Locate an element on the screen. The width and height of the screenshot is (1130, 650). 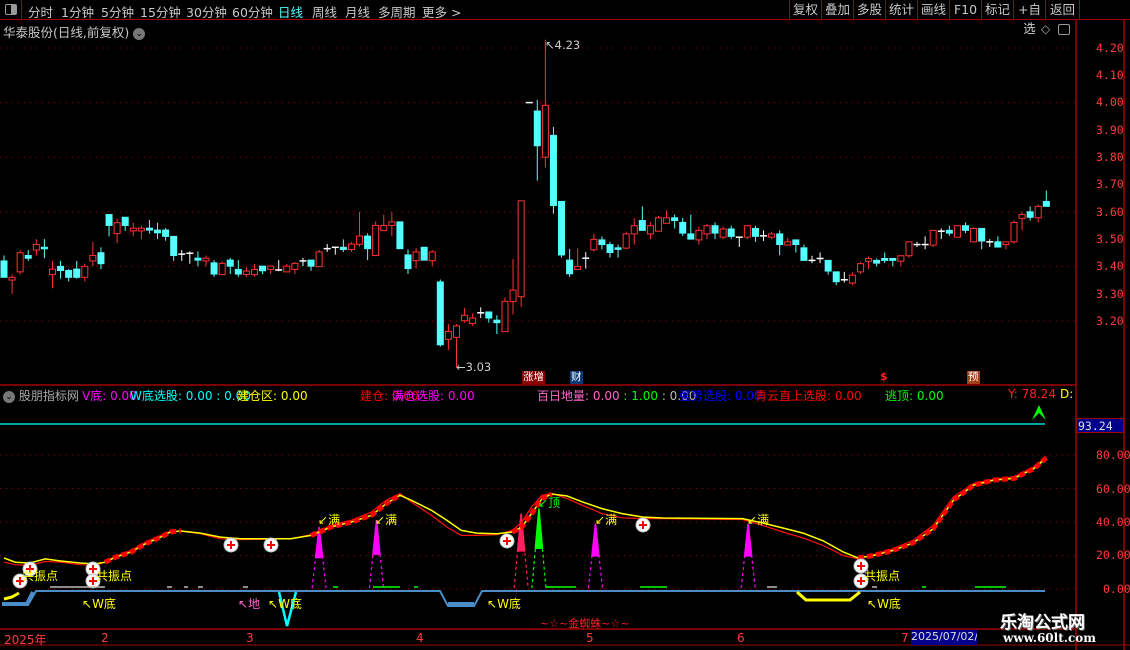
indicator-soaring: 青云直上选股: 0.00 is located at coordinates (808, 396).